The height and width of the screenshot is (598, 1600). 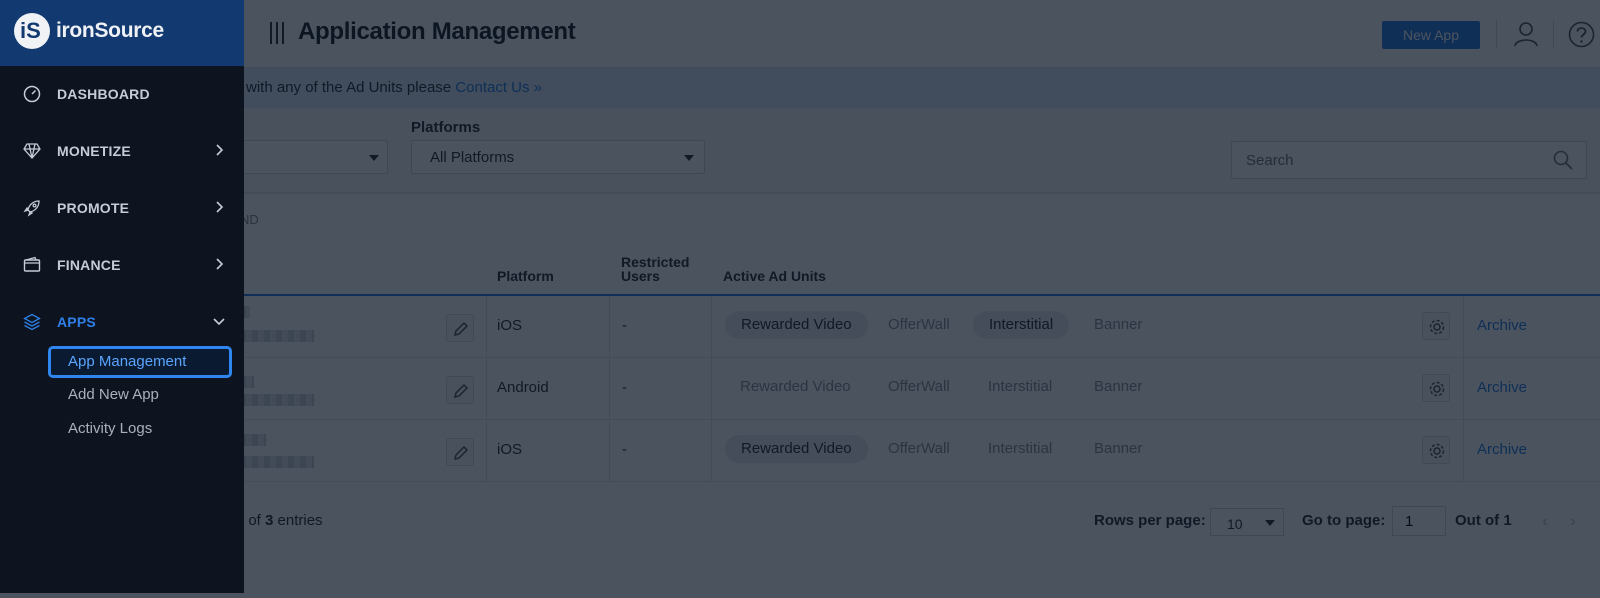 I want to click on sidebar-item-promote: PROMOTE, so click(x=122, y=208).